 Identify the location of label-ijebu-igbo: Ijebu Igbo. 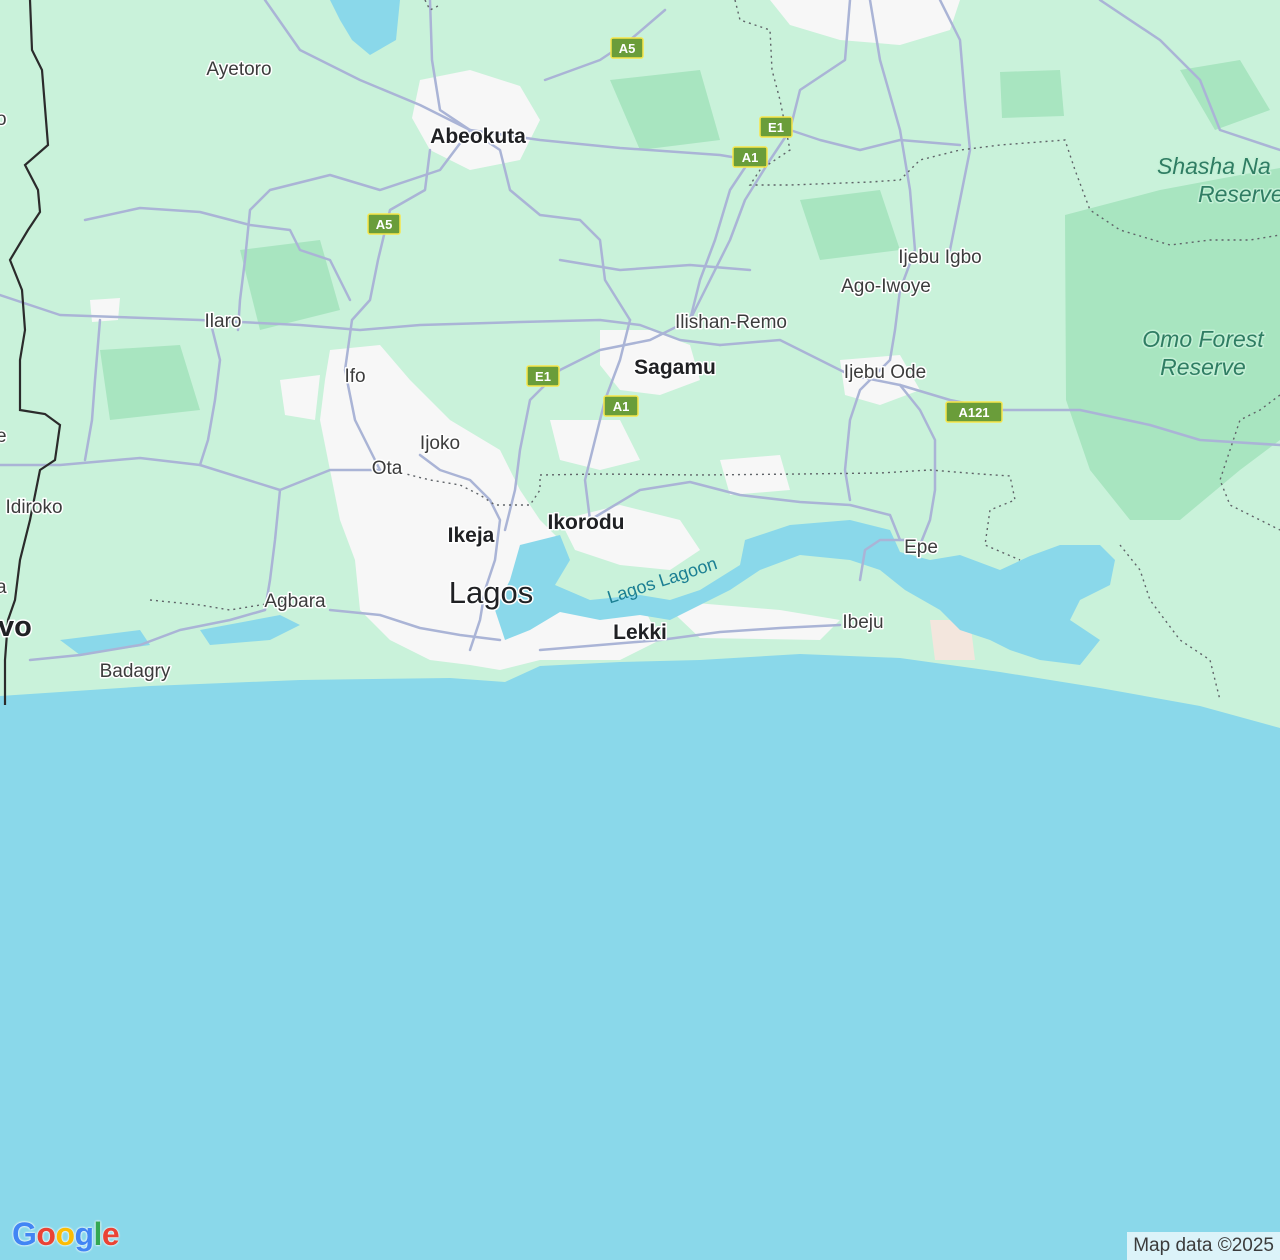
(940, 258).